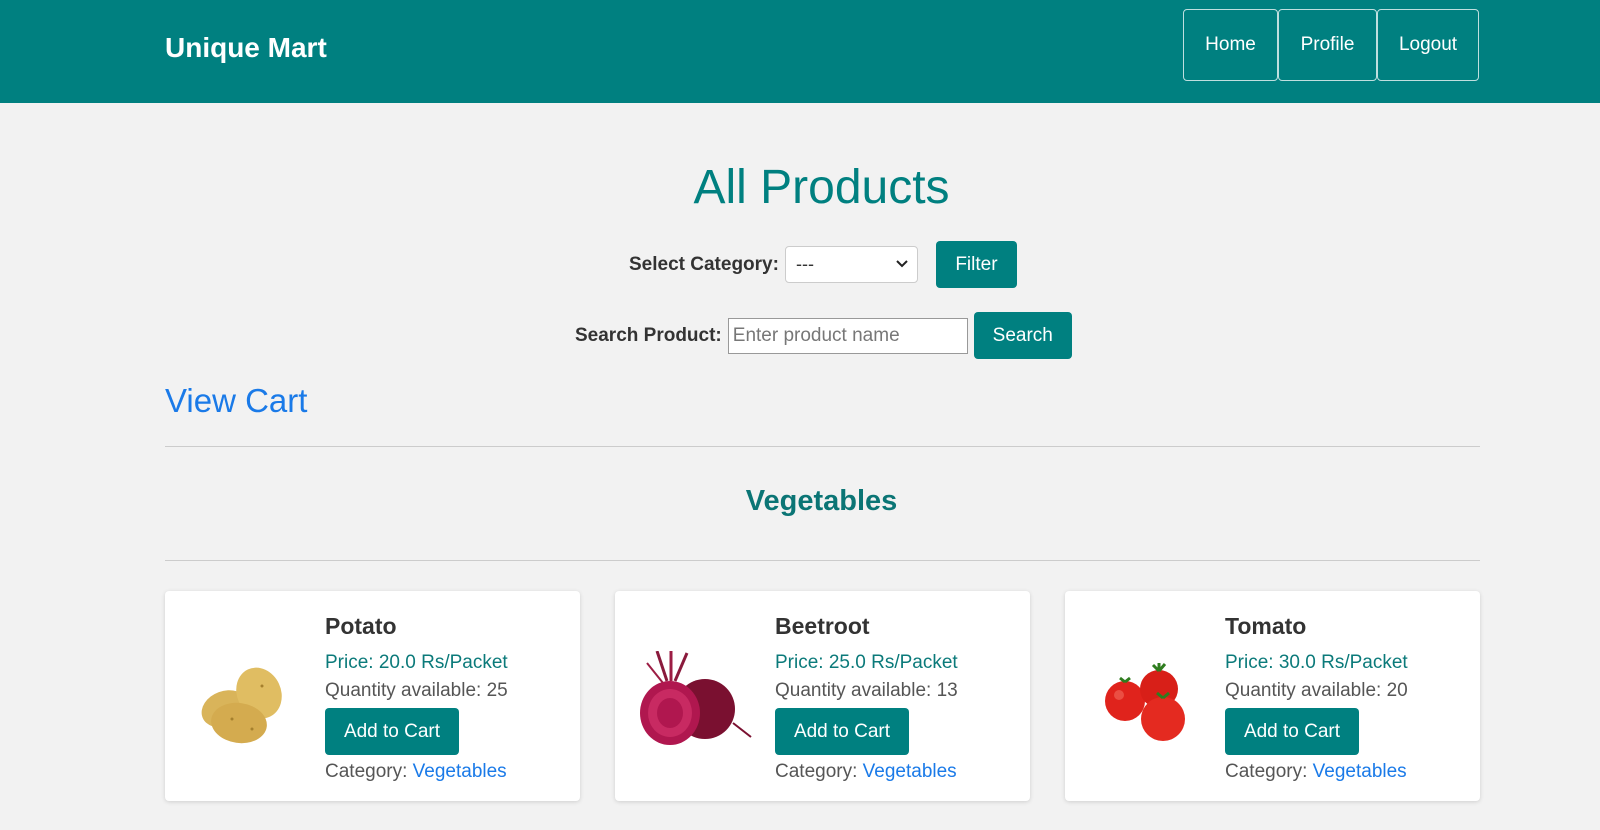 This screenshot has width=1600, height=830. Describe the element at coordinates (851, 264) in the screenshot. I see `category-select: ---` at that location.